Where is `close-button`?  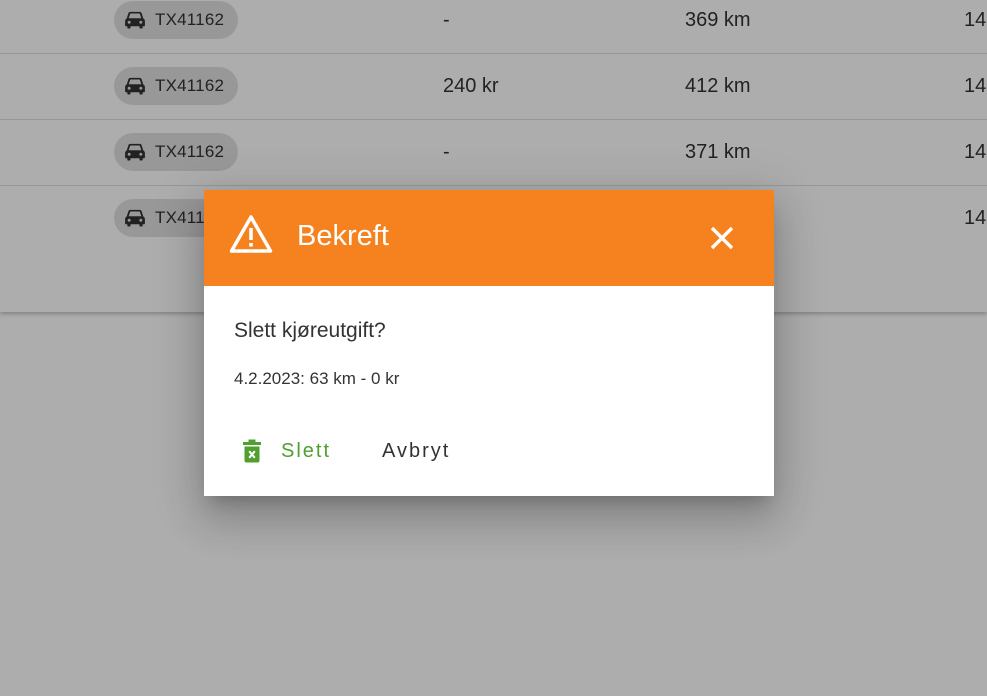
close-button is located at coordinates (722, 238).